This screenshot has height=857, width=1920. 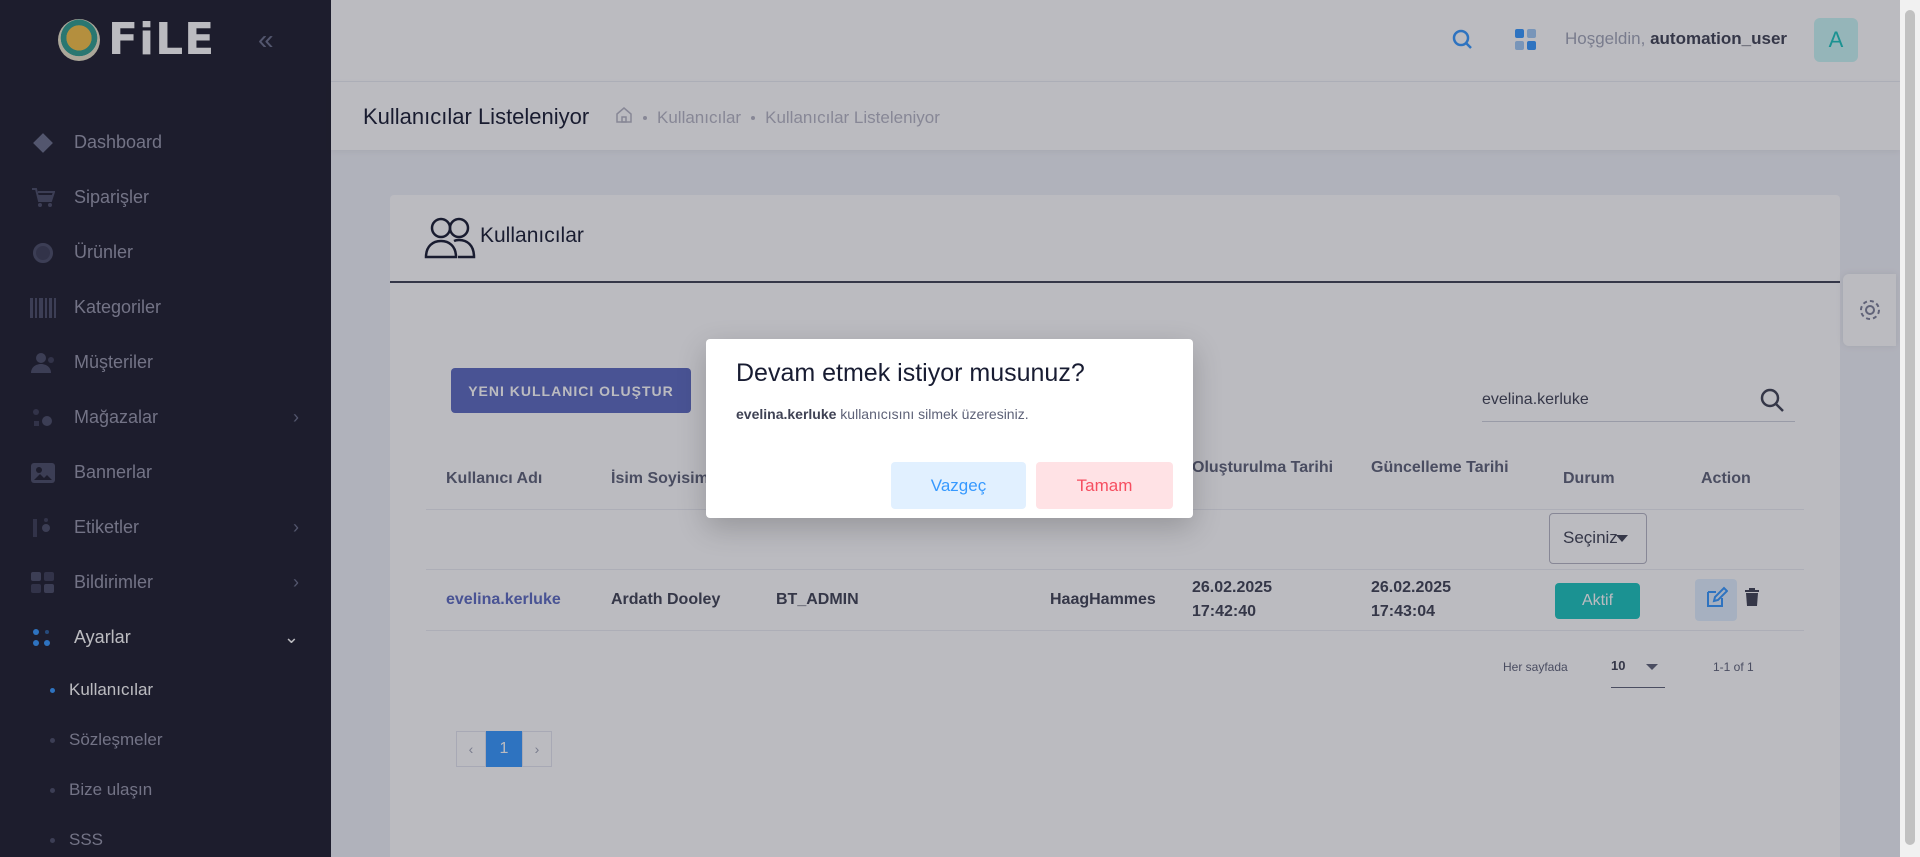 What do you see at coordinates (910, 373) in the screenshot?
I see `dialog-title: Devam etmek istiyor musunuz?` at bounding box center [910, 373].